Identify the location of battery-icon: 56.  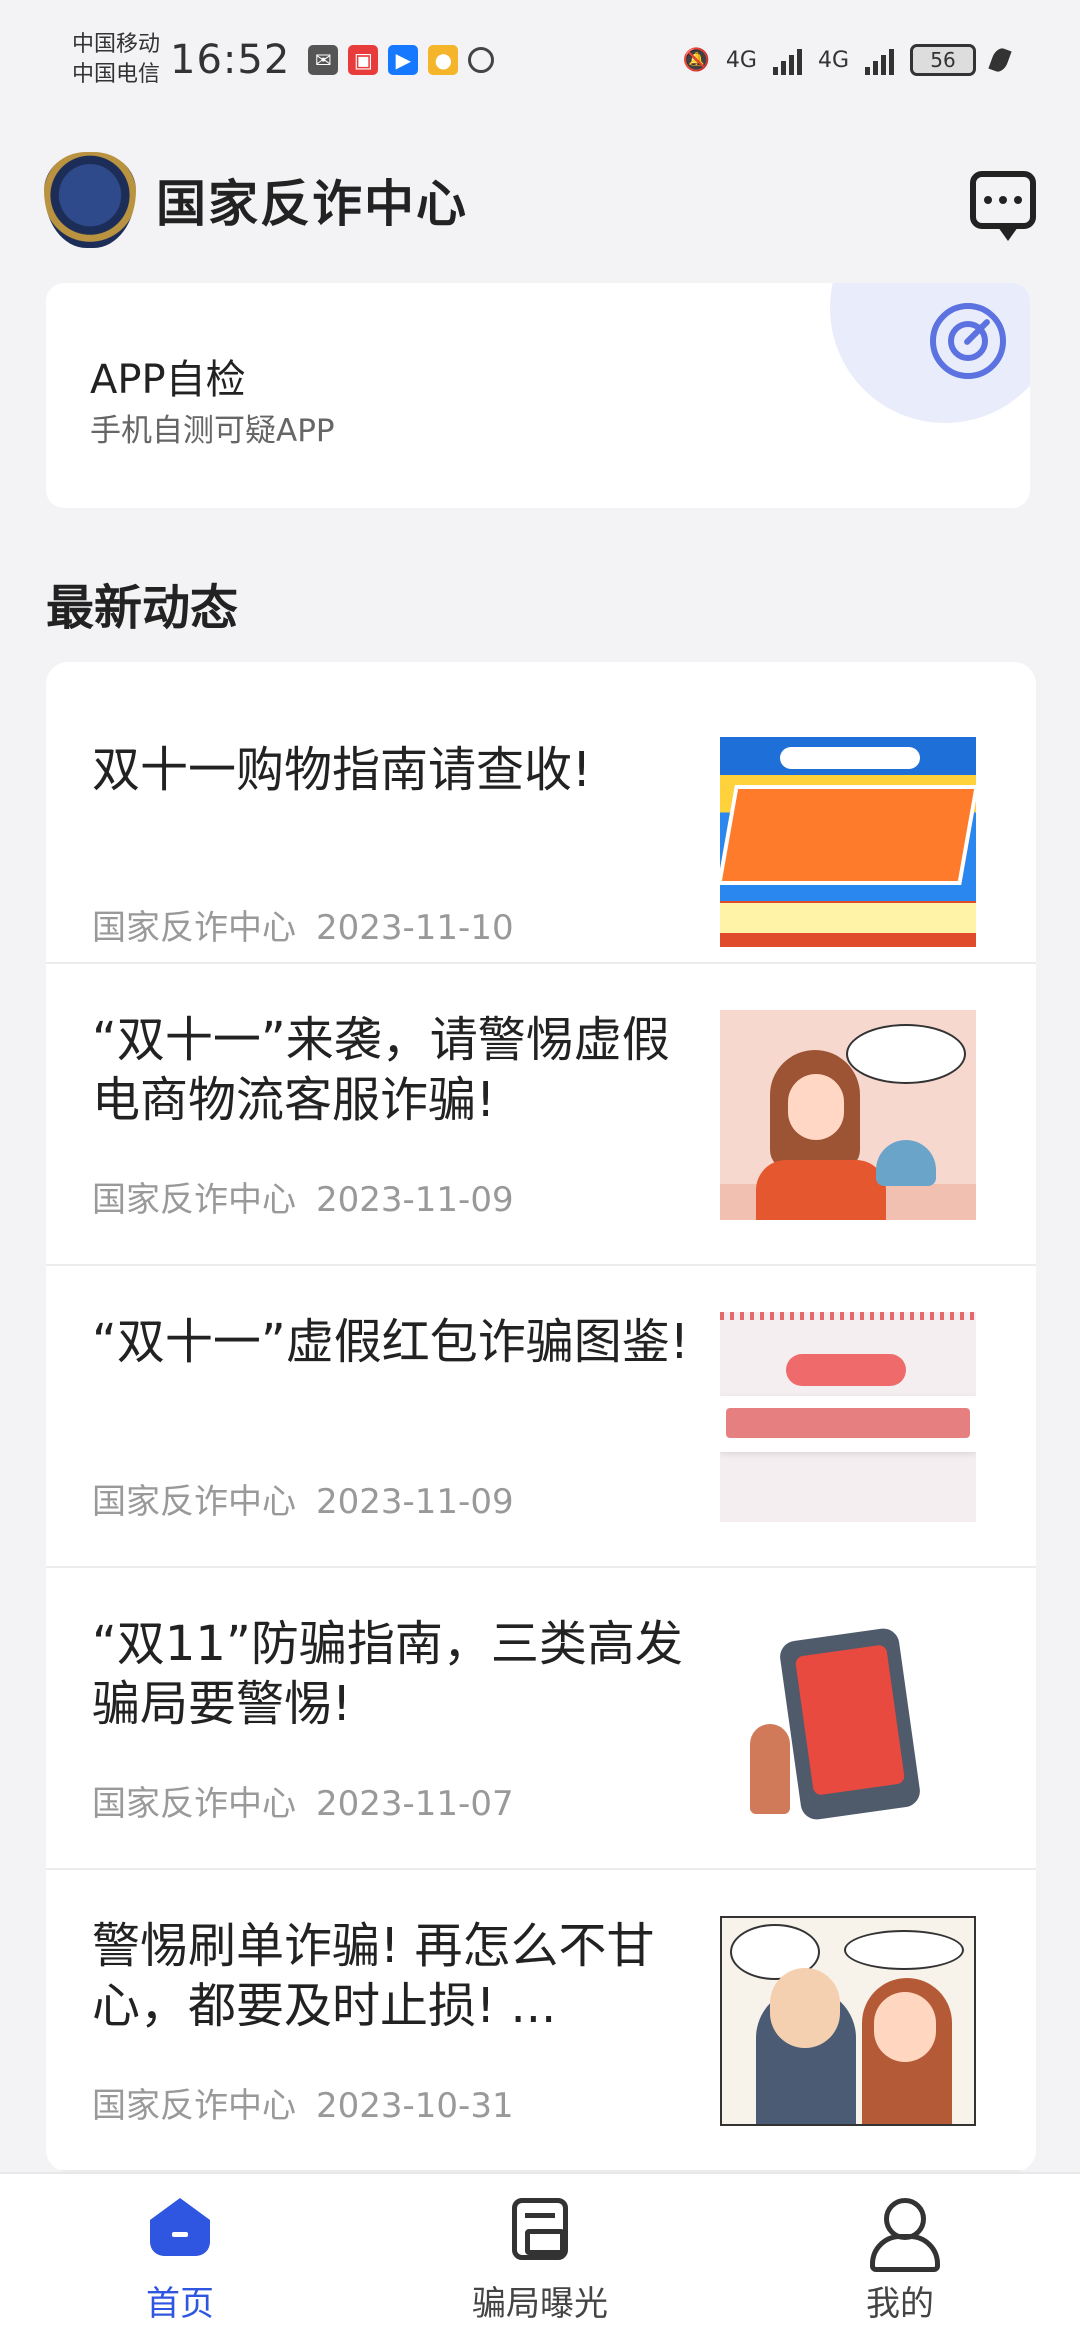
(943, 60).